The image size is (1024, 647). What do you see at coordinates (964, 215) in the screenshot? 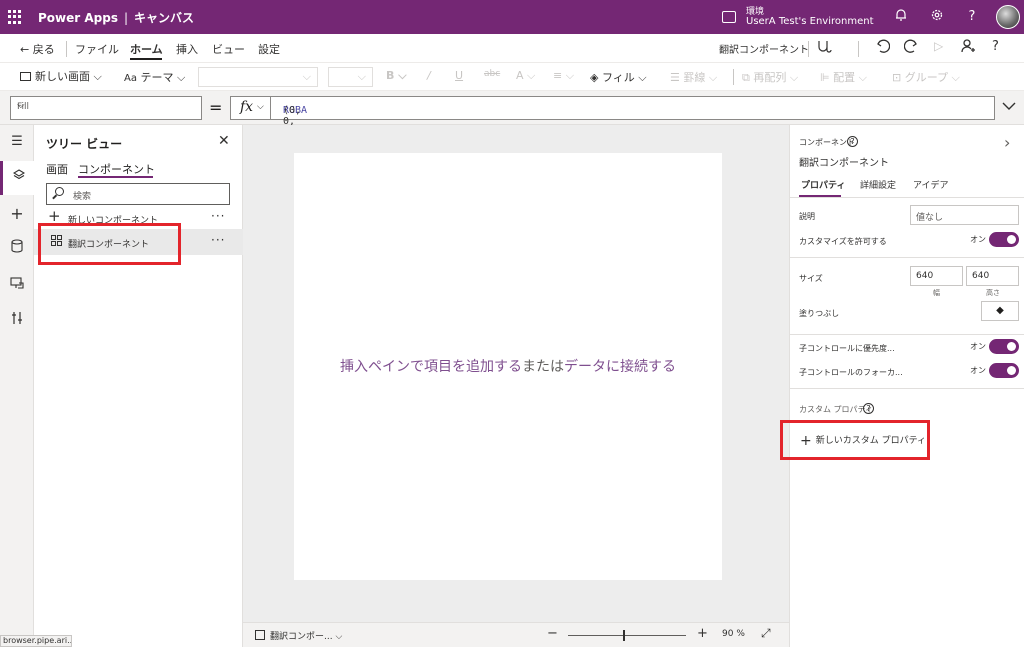
I see `description-input: 値なし` at bounding box center [964, 215].